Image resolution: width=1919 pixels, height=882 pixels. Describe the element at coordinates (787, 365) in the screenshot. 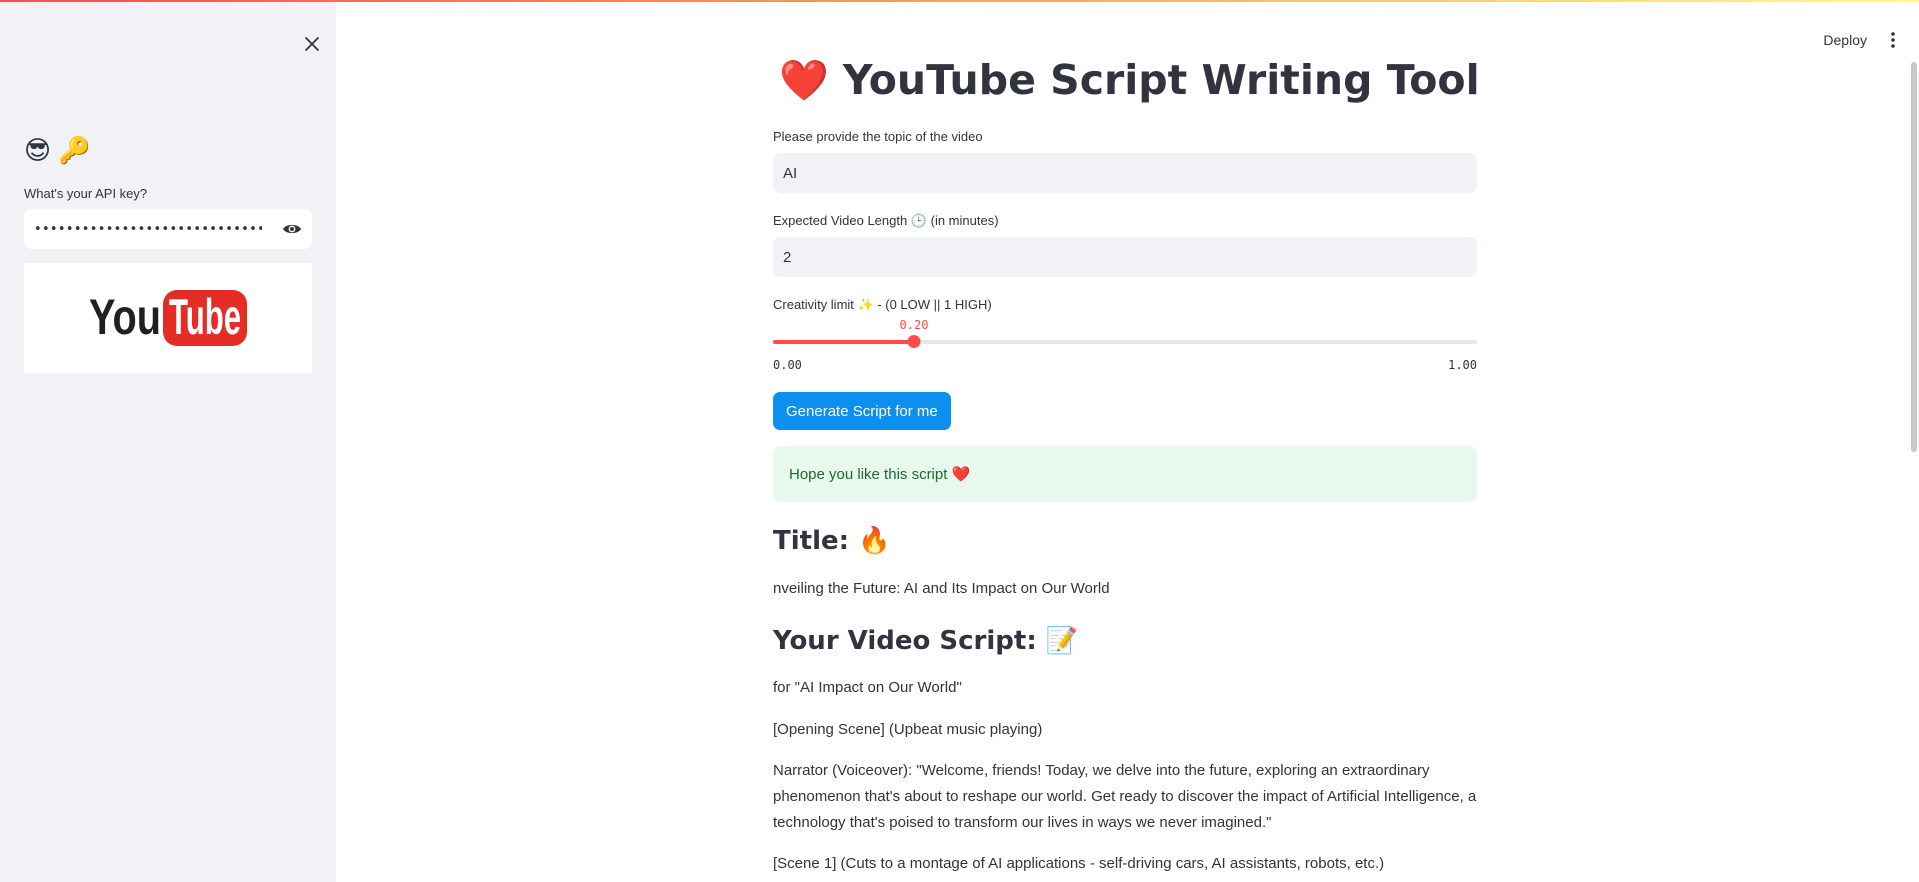

I see `slider-min-label: 0.00` at that location.